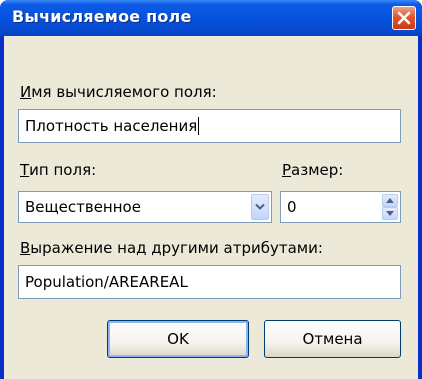 The image size is (422, 379). I want to click on field-type-label: Тип поля:, so click(58, 170).